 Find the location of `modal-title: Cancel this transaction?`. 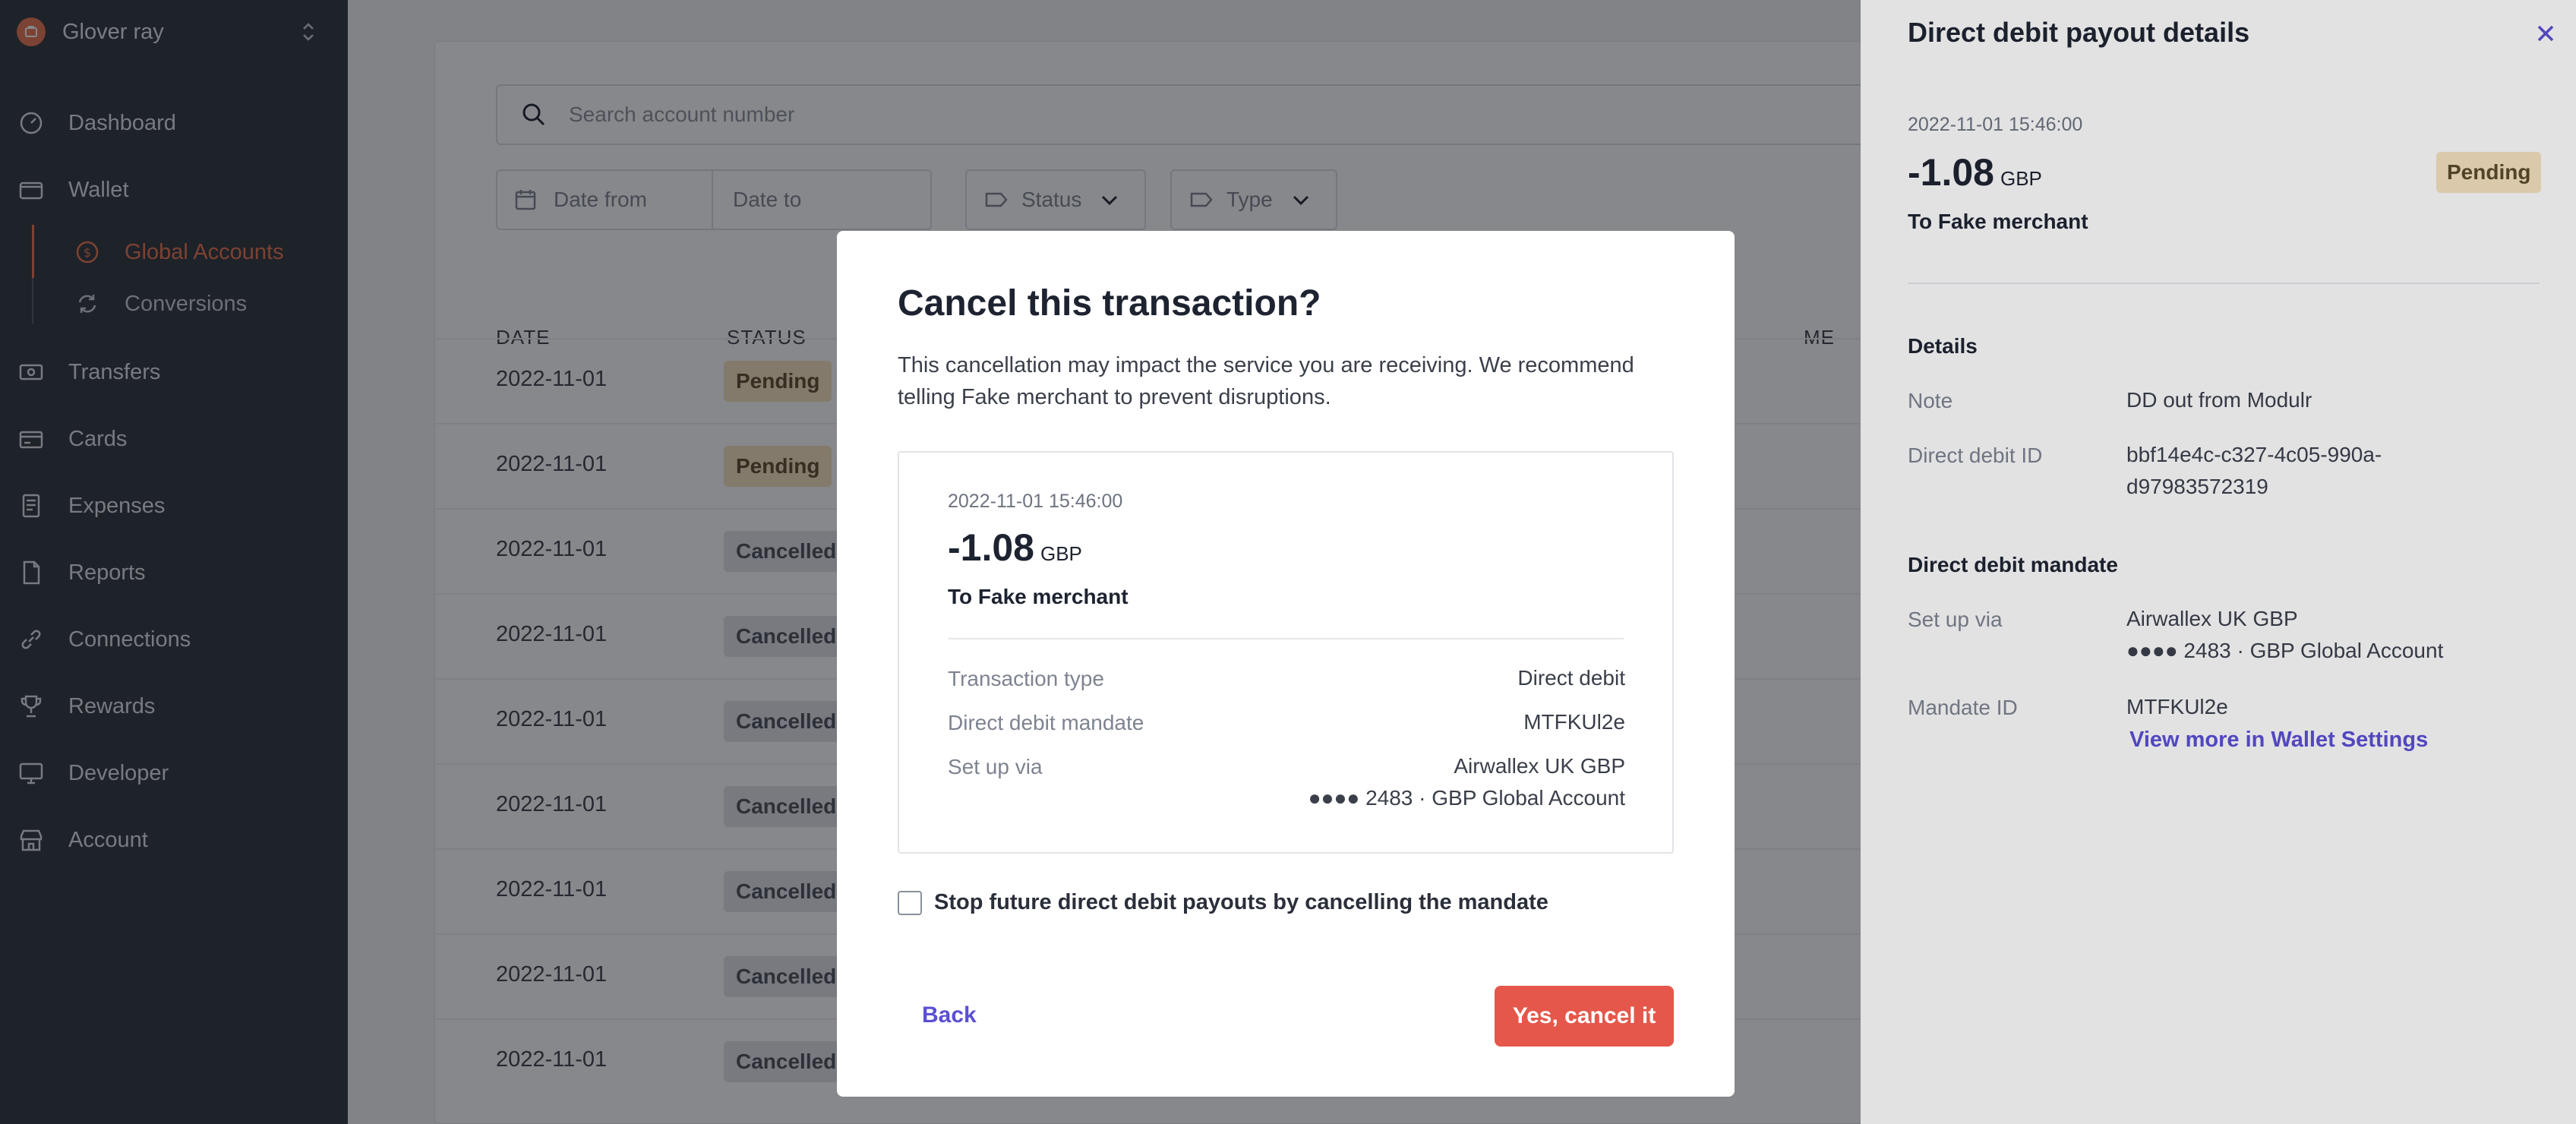

modal-title: Cancel this transaction? is located at coordinates (1109, 303).